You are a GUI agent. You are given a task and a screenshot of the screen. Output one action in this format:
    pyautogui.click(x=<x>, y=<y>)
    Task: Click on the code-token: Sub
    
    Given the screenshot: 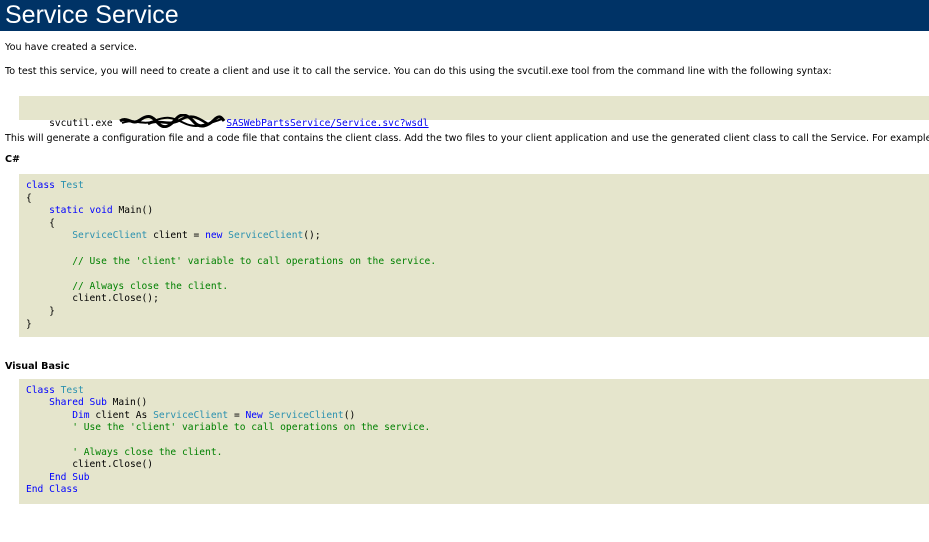 What is the action you would take?
    pyautogui.click(x=101, y=403)
    